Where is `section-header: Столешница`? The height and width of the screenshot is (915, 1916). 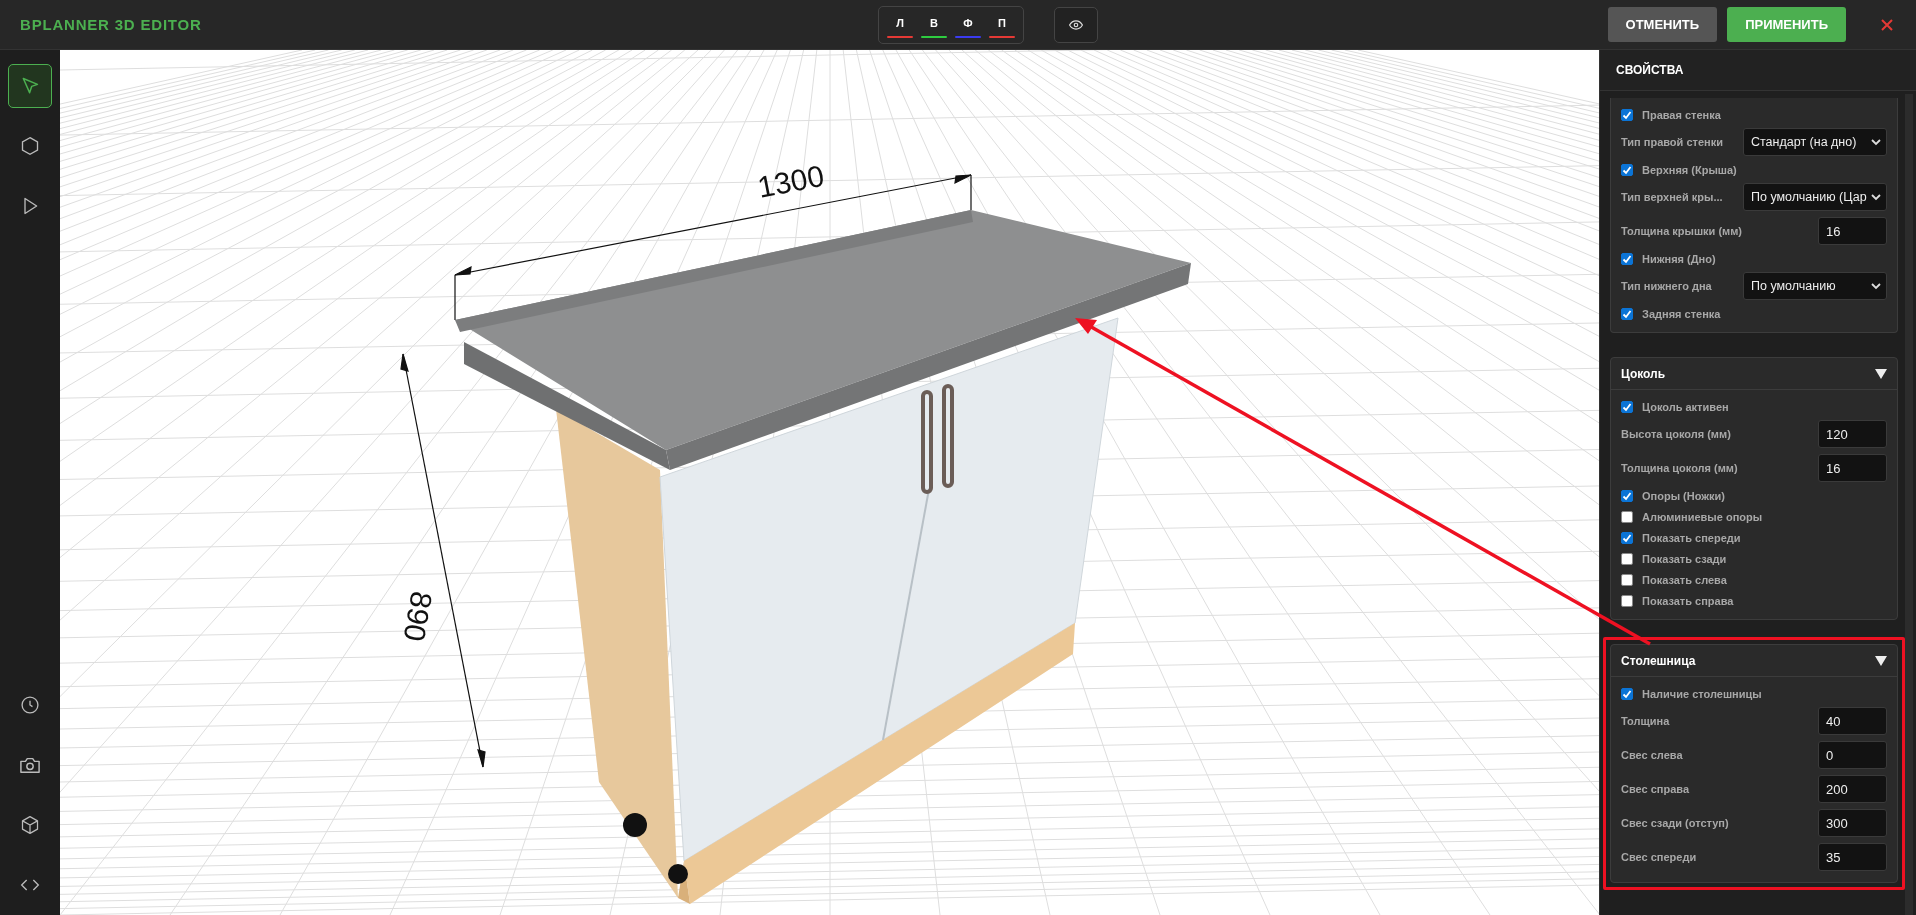
section-header: Столешница is located at coordinates (1754, 661).